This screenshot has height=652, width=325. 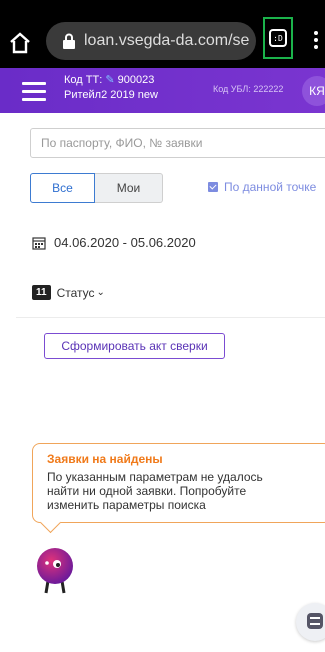 What do you see at coordinates (125, 242) in the screenshot?
I see `date-range-text: 04.06.2020 - 05.06.2020` at bounding box center [125, 242].